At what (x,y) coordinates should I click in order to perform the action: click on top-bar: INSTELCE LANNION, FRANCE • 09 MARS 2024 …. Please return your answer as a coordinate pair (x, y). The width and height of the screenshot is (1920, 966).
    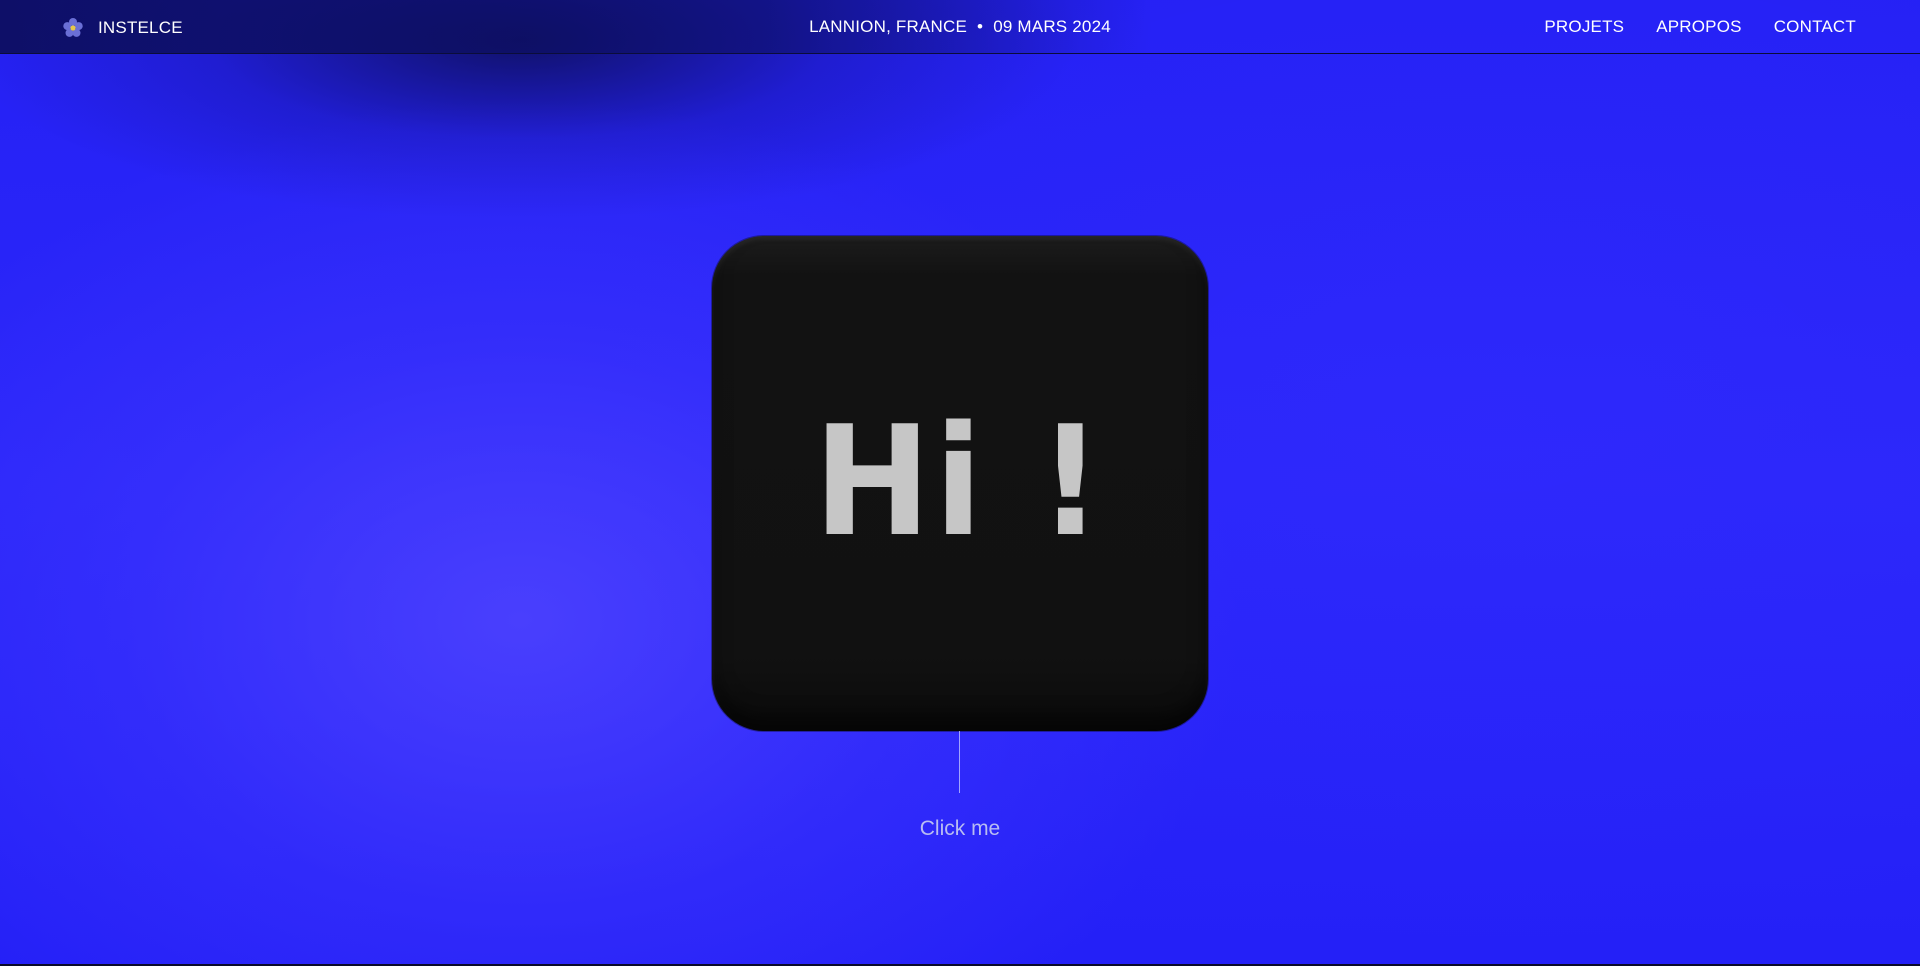
    Looking at the image, I should click on (960, 27).